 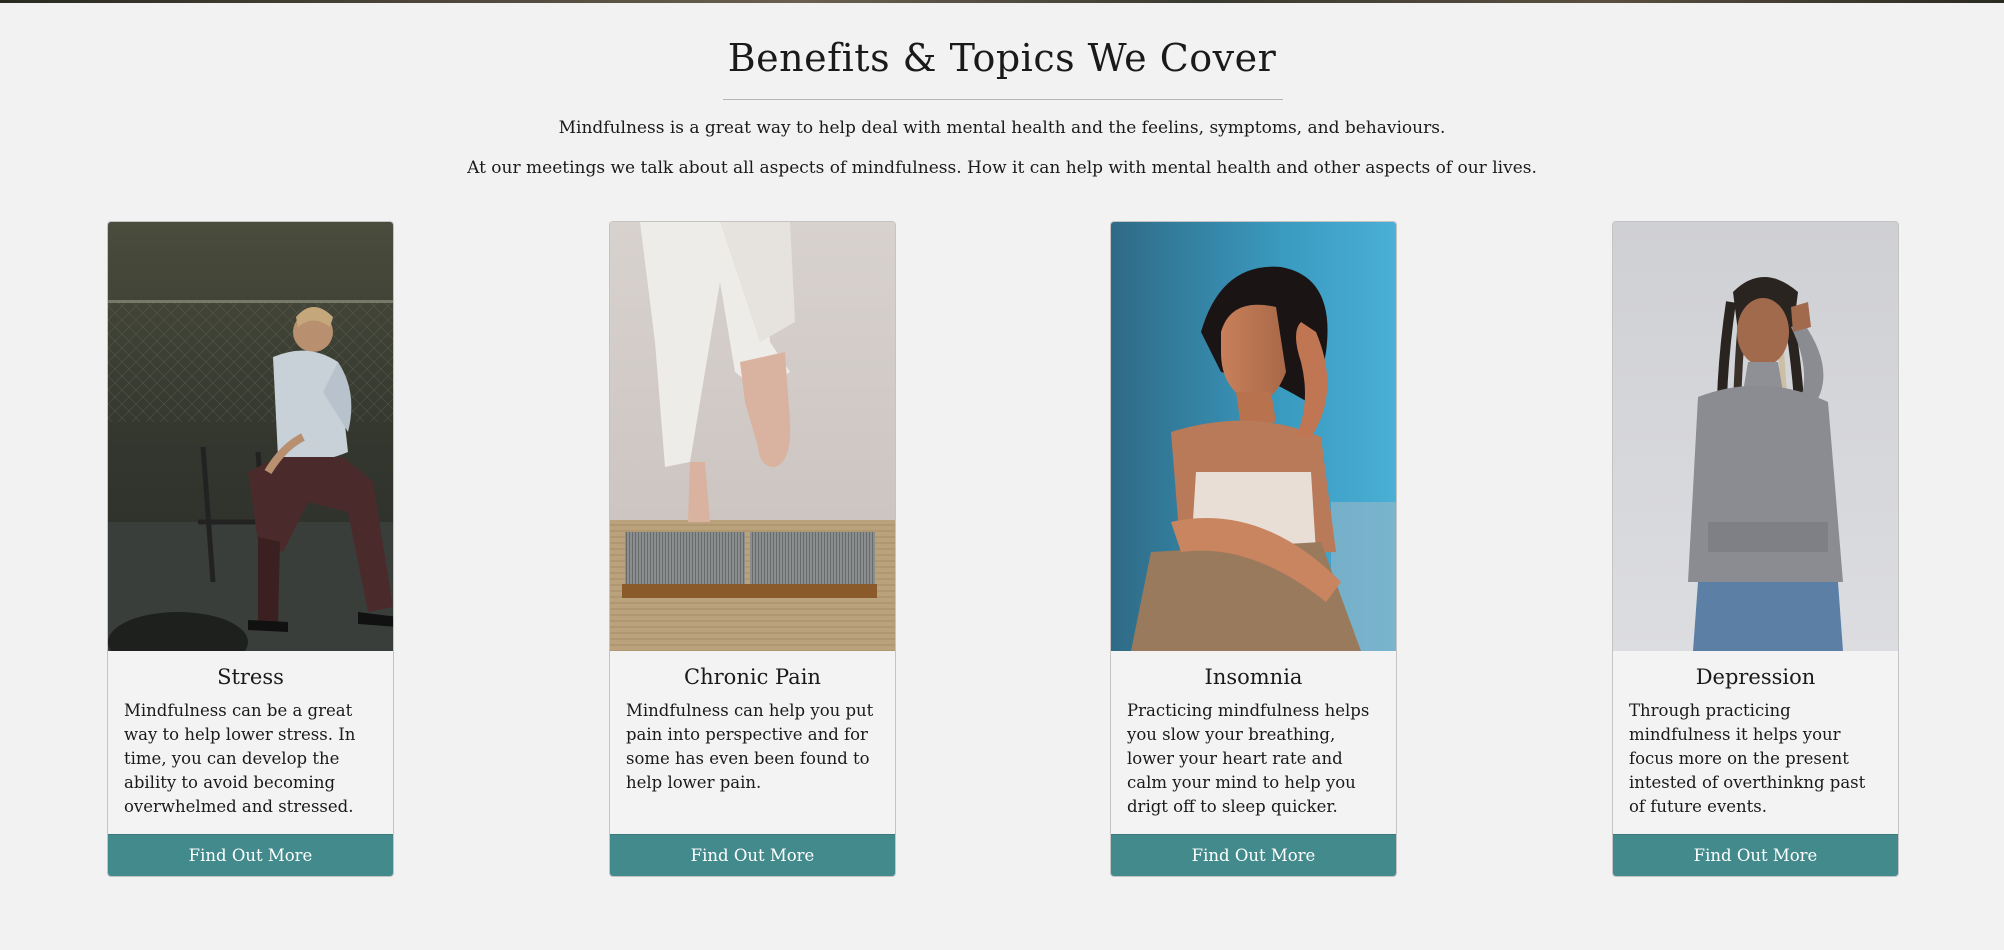 I want to click on card-title: Insomnia, so click(x=1253, y=677).